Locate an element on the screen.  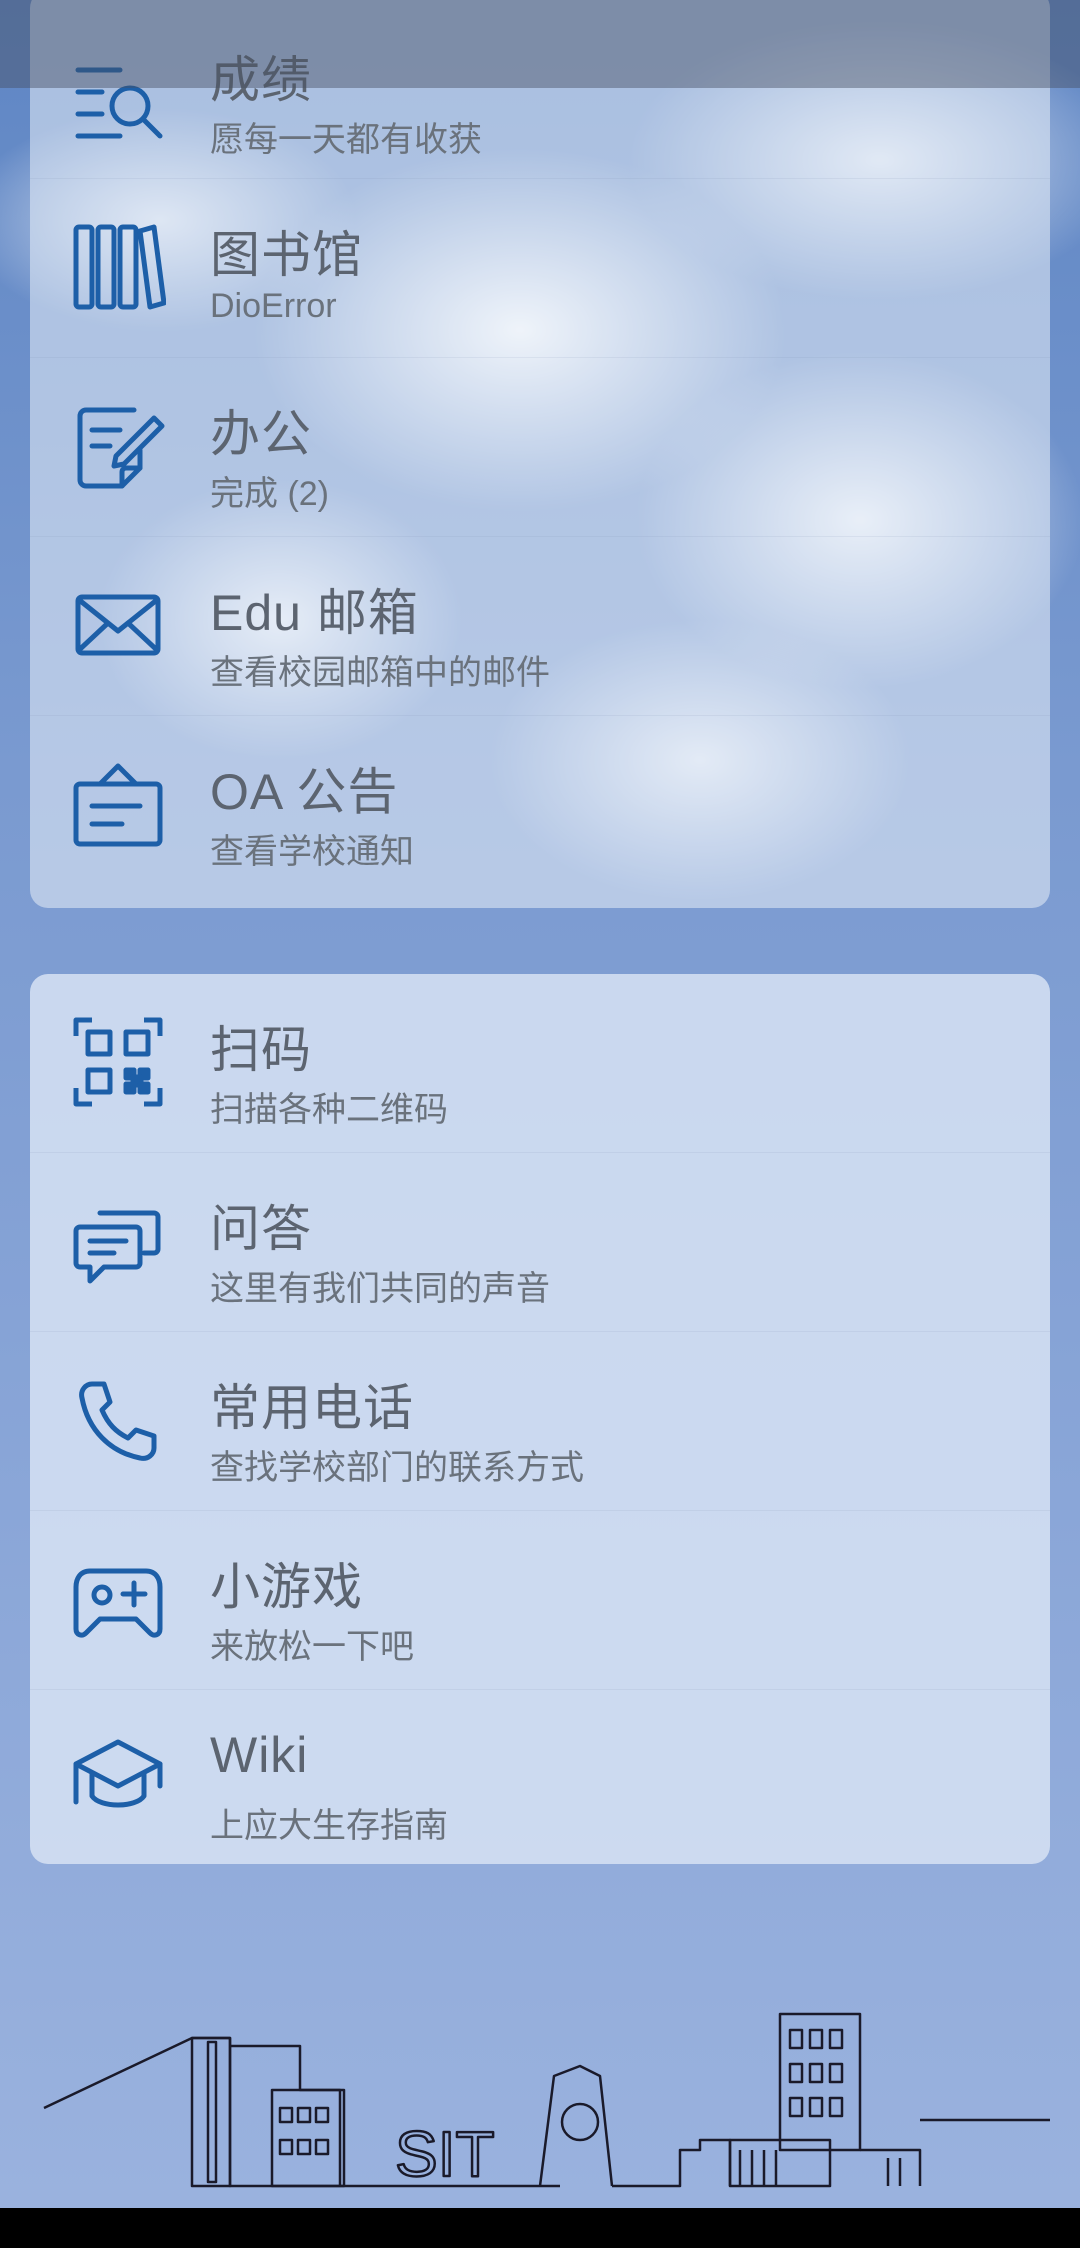
menu-item-phone: 常用电话 查找学校部门的联系方式 is located at coordinates (540, 1421).